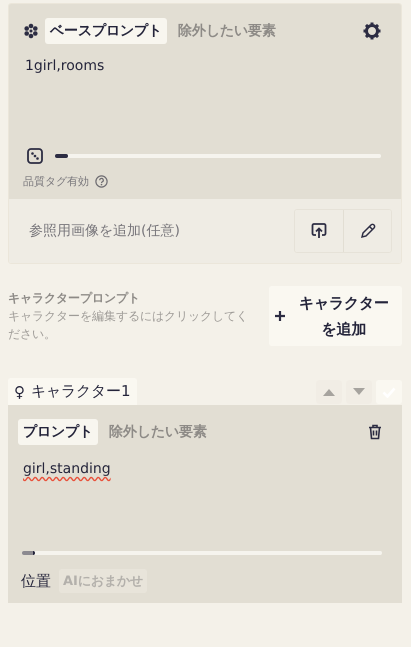 The width and height of the screenshot is (411, 647). I want to click on prompt-tab: プロンプト, so click(58, 432).